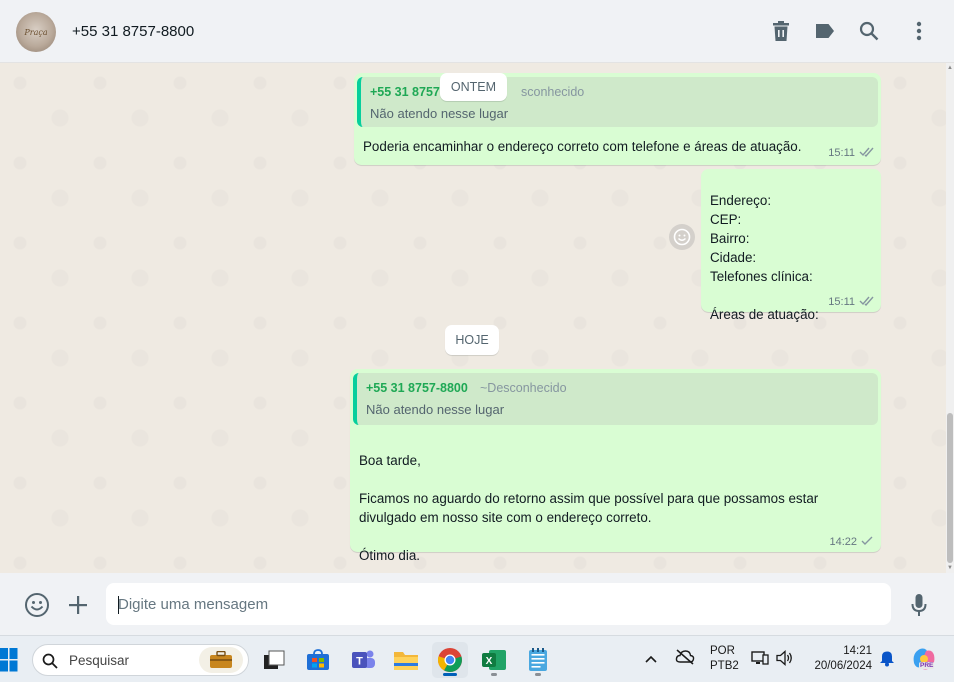 The height and width of the screenshot is (682, 954). What do you see at coordinates (359, 662) in the screenshot?
I see `svg-text: T` at bounding box center [359, 662].